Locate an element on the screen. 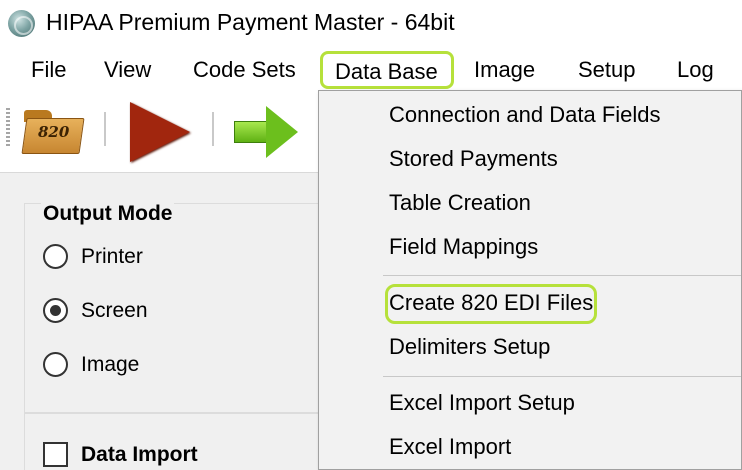  menu-code-sets: Code Sets is located at coordinates (244, 70).